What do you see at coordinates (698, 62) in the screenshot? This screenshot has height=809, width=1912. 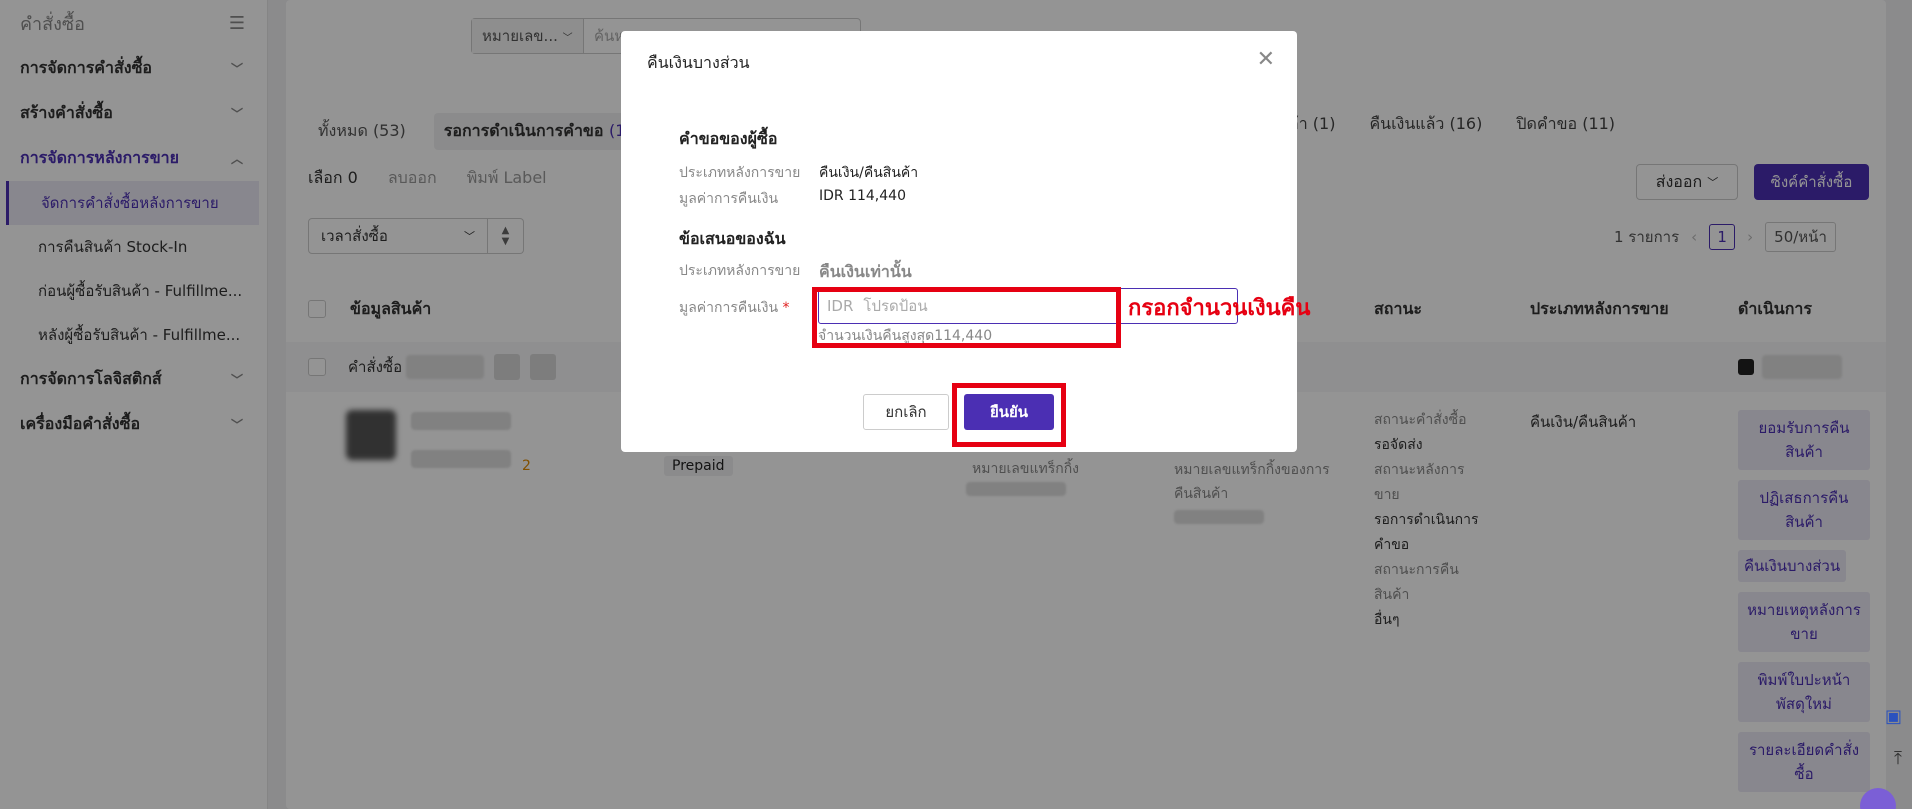 I see `dialog-title: คืนเงินบางส่วน` at bounding box center [698, 62].